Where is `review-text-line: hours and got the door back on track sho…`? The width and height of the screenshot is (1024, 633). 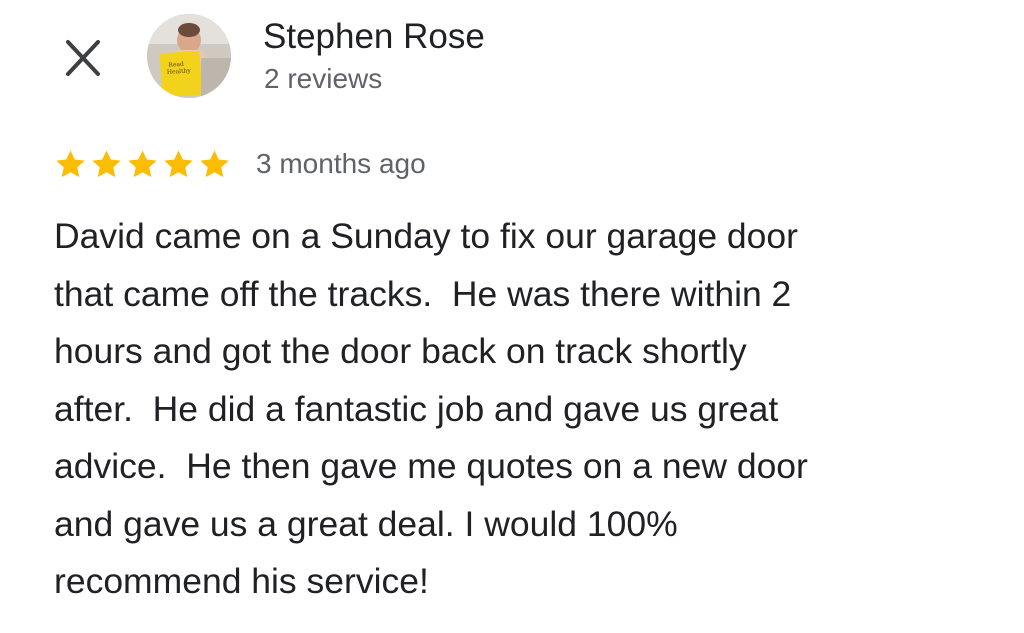 review-text-line: hours and got the door back on track sho… is located at coordinates (400, 351).